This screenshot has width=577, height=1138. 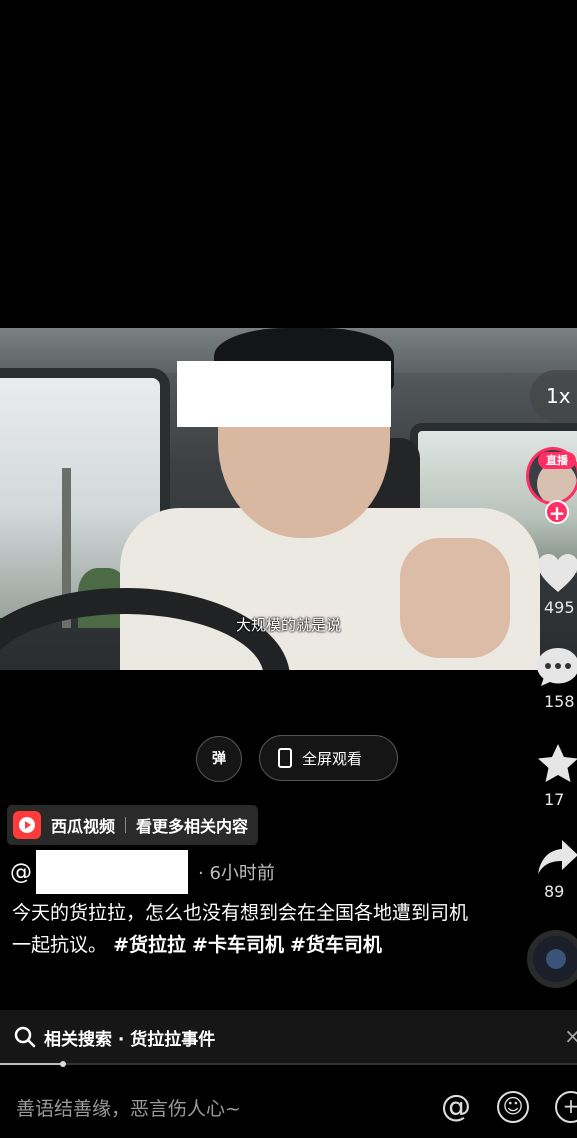 What do you see at coordinates (83, 826) in the screenshot?
I see `xigua-app-name: 西瓜视频` at bounding box center [83, 826].